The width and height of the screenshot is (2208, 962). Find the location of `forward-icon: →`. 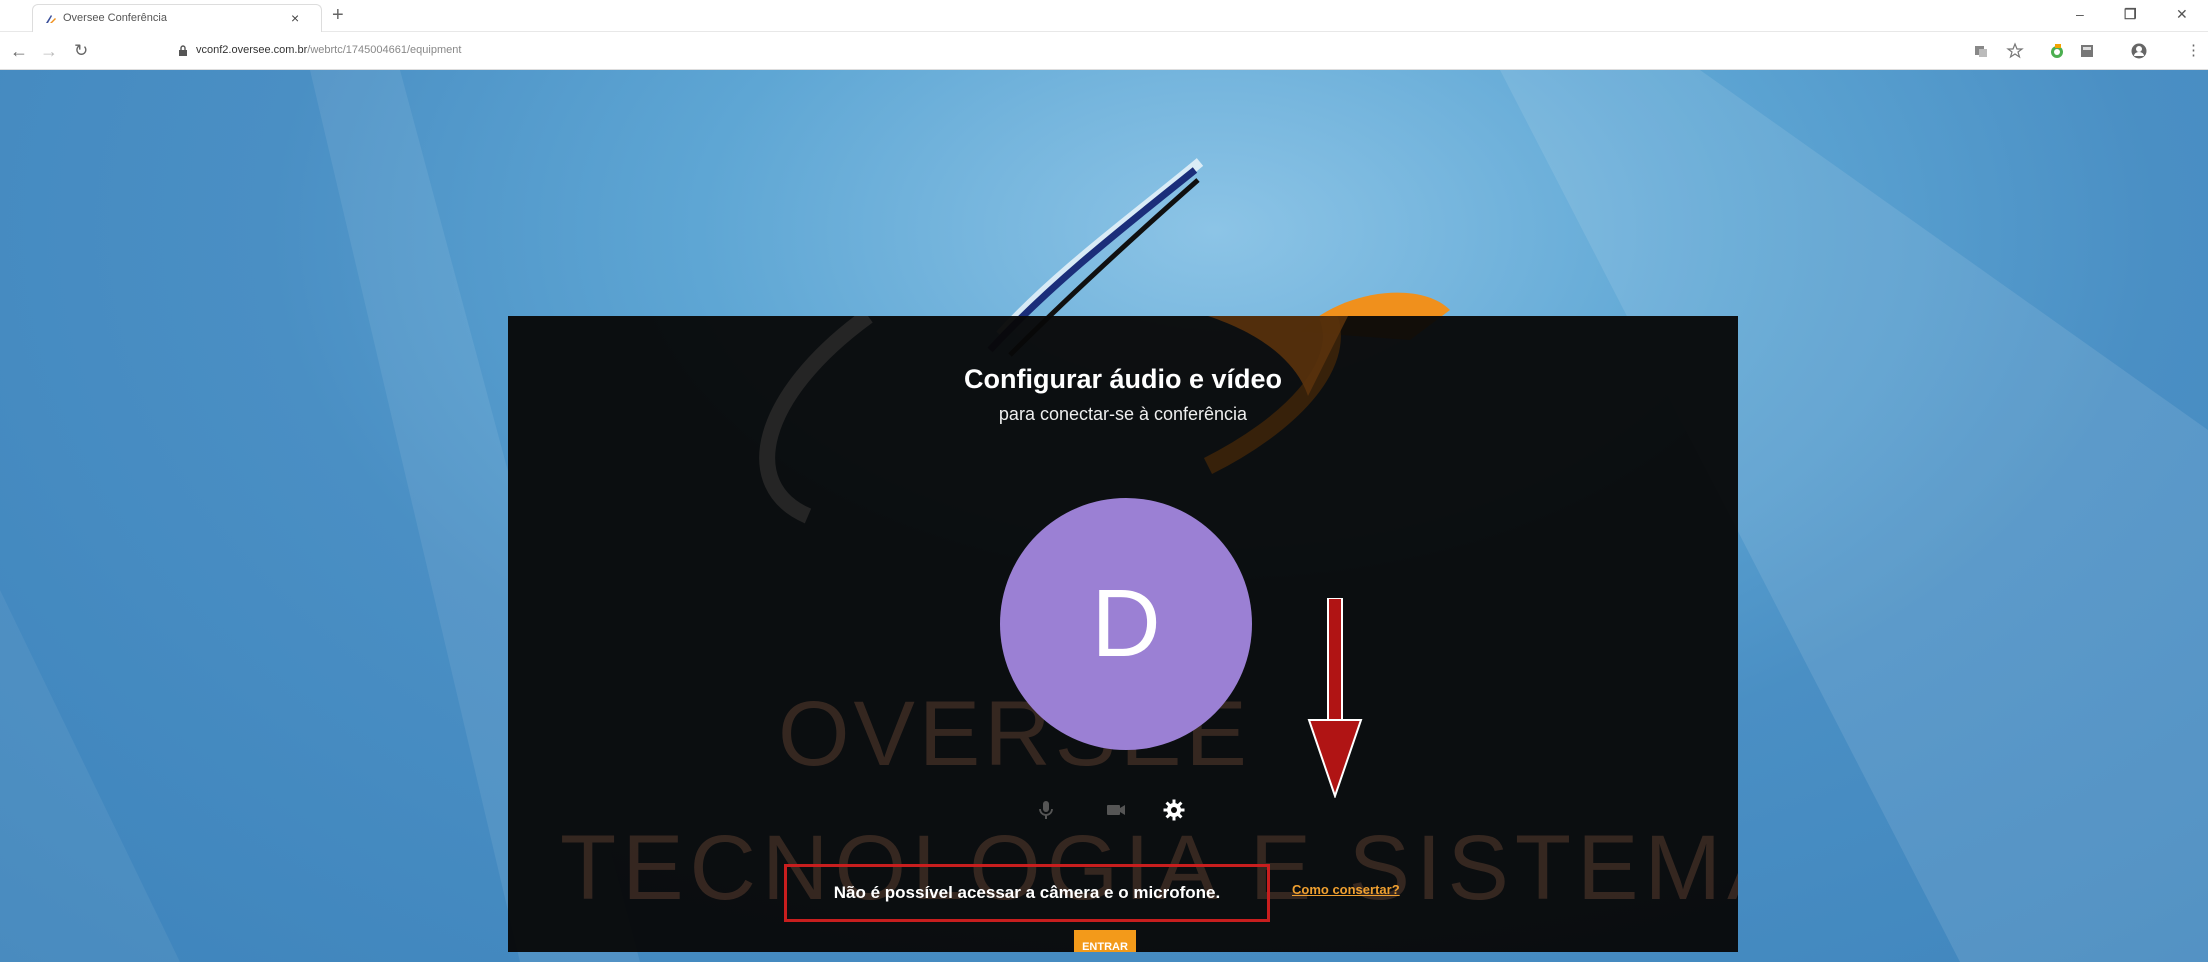

forward-icon: → is located at coordinates (49, 51).